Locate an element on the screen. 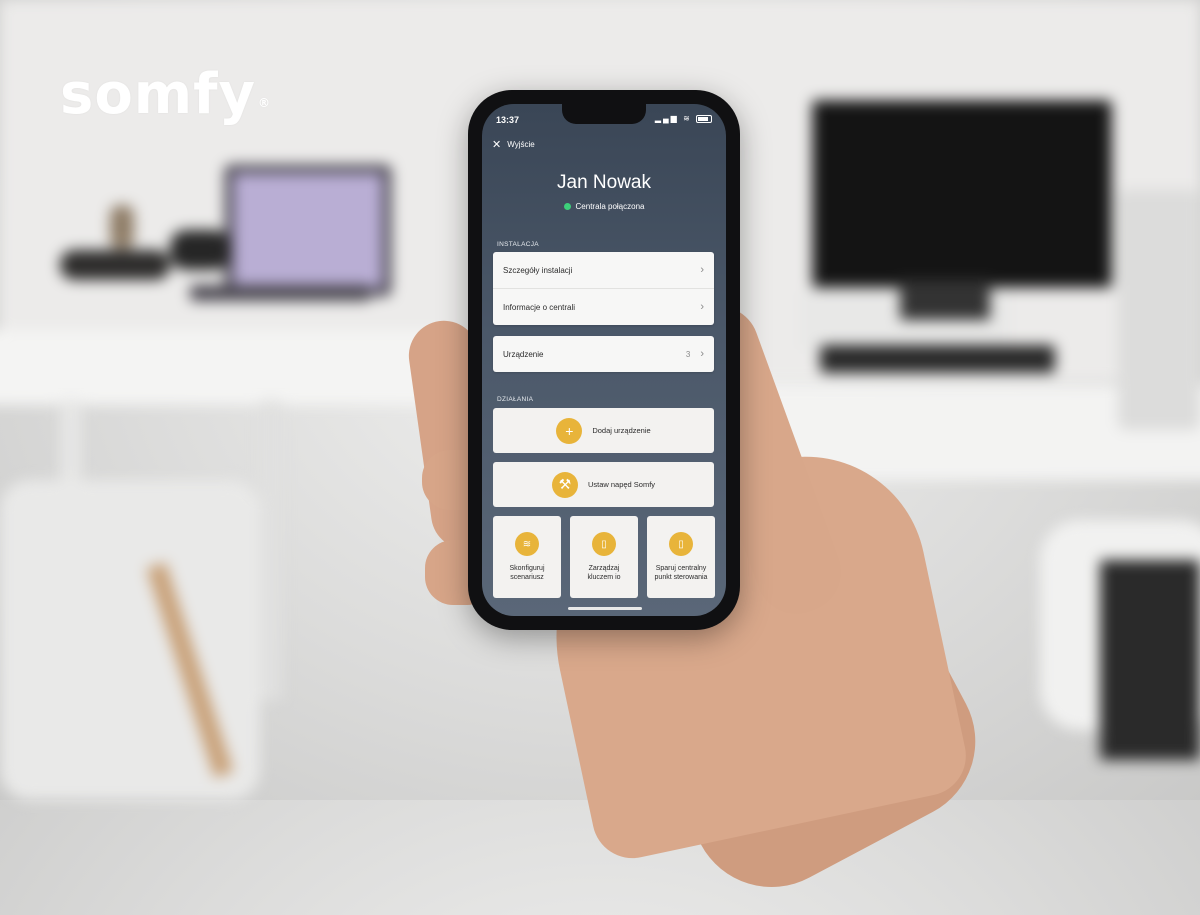 This screenshot has height=915, width=1200. vase is located at coordinates (122, 227).